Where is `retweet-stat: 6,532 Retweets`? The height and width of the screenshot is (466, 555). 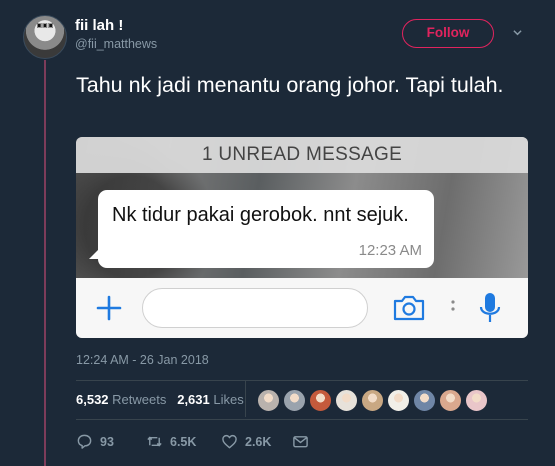
retweet-stat: 6,532 Retweets is located at coordinates (121, 399).